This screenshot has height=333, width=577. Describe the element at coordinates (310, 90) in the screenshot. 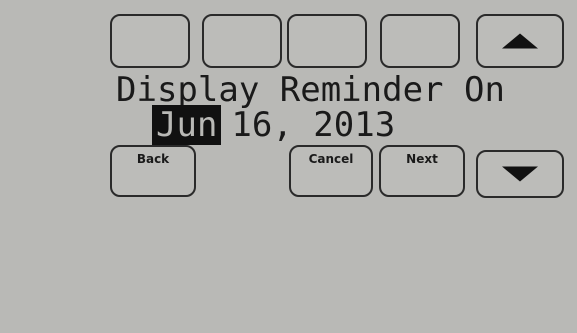

I see `reminder-title: Display Reminder On` at that location.